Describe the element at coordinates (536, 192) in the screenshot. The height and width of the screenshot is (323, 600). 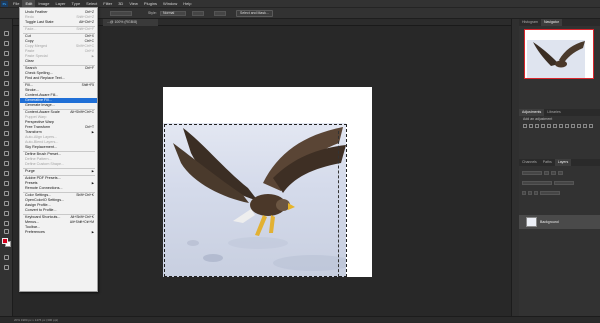
I see `lock-all-icon` at that location.